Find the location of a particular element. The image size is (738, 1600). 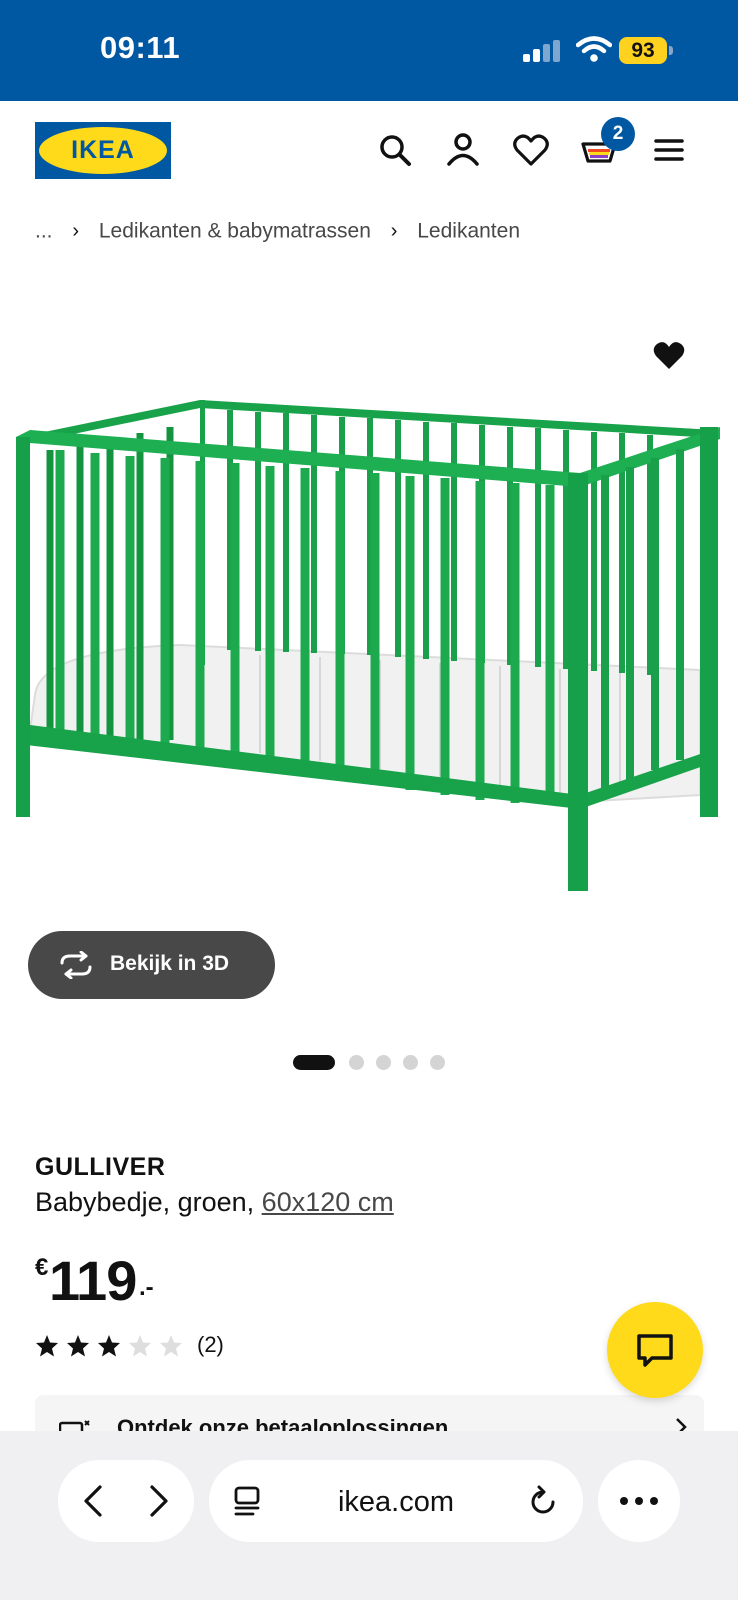

chat-button is located at coordinates (655, 1350).